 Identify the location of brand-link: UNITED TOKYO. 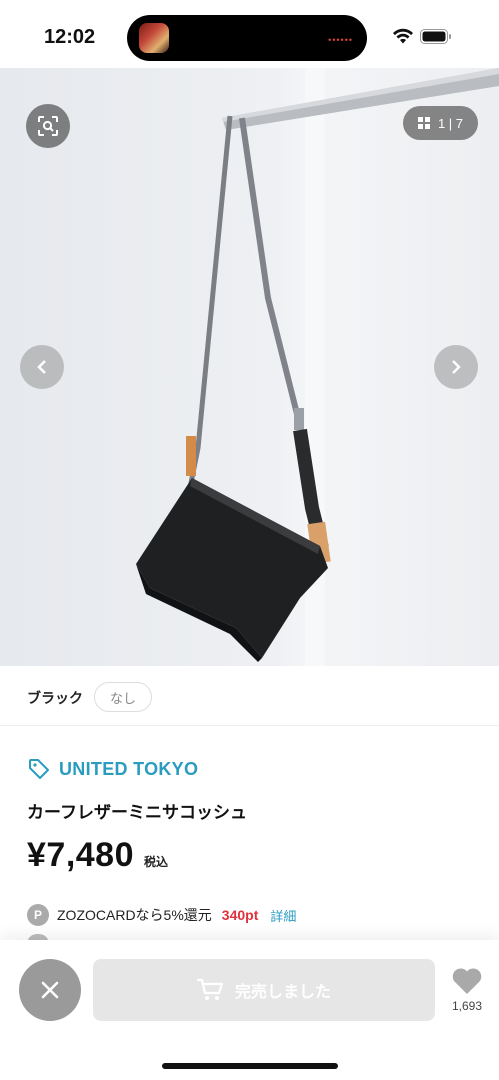
(112, 769).